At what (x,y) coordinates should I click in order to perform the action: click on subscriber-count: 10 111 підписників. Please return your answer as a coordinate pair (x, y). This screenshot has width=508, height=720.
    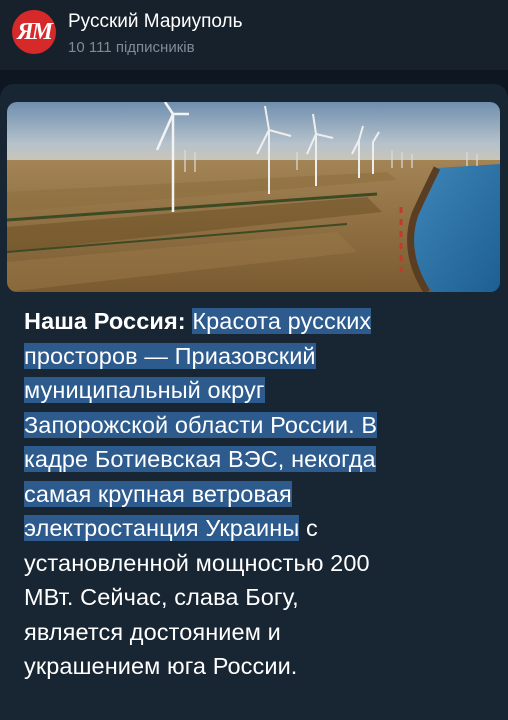
    Looking at the image, I should click on (131, 47).